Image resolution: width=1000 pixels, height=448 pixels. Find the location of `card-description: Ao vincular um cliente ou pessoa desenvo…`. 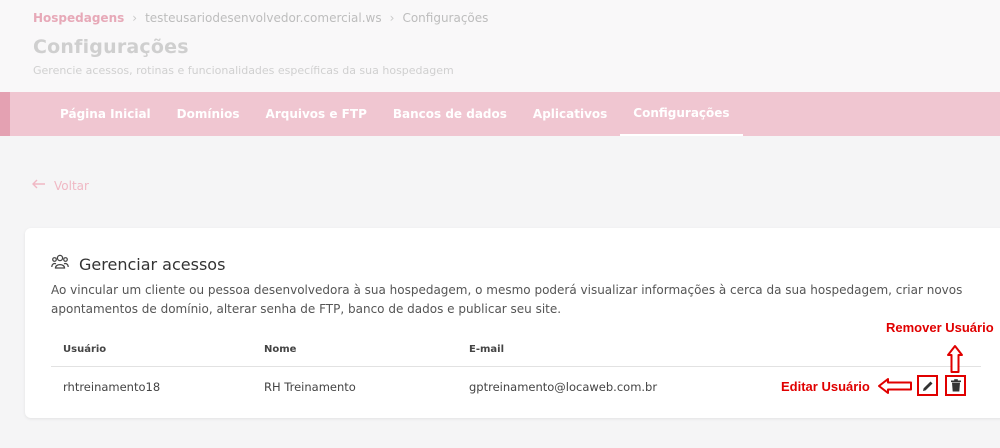

card-description: Ao vincular um cliente ou pessoa desenvo… is located at coordinates (507, 299).